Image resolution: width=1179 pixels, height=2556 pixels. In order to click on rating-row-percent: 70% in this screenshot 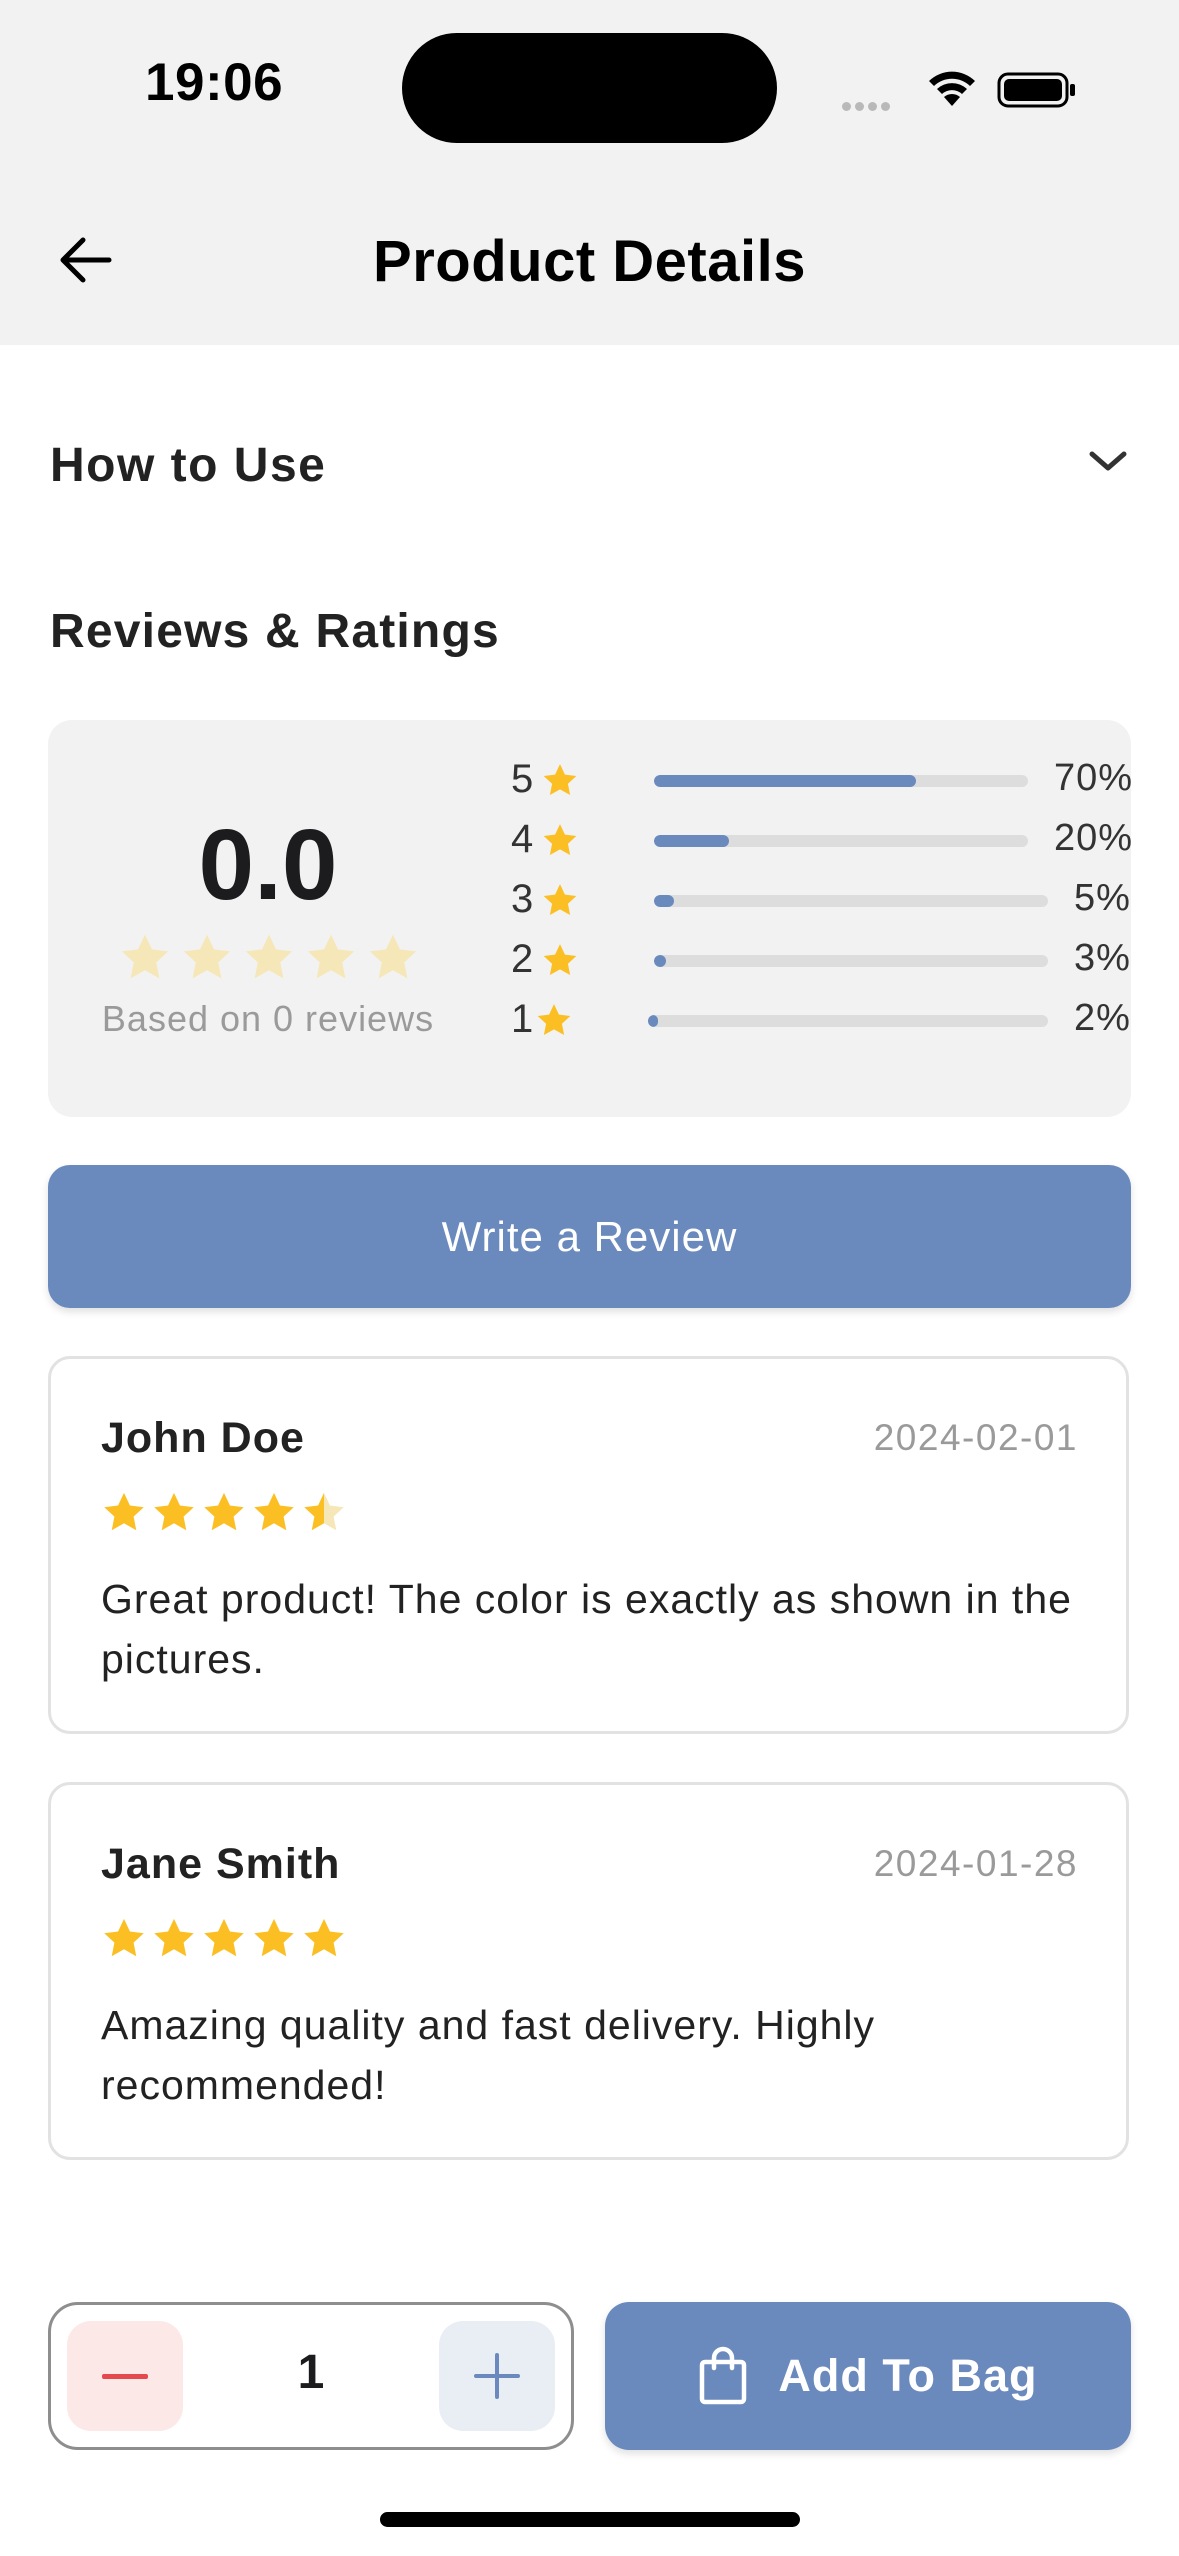, I will do `click(1094, 778)`.